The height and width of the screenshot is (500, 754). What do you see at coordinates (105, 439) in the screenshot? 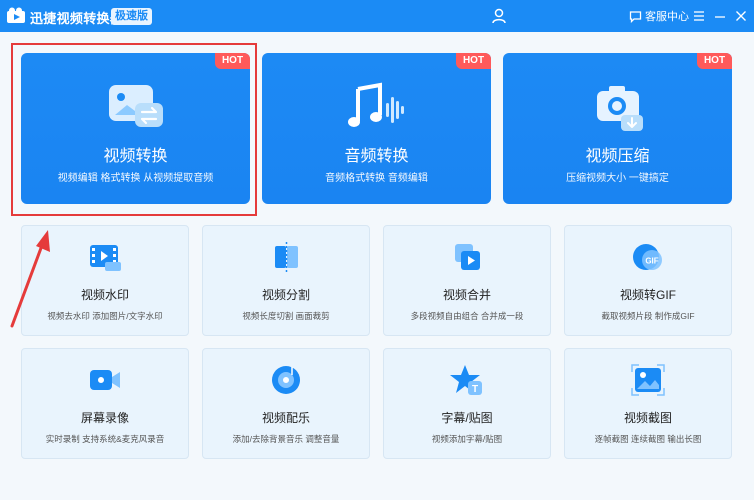
I see `card-description: 实时录制 支持系统&麦克风录音` at bounding box center [105, 439].